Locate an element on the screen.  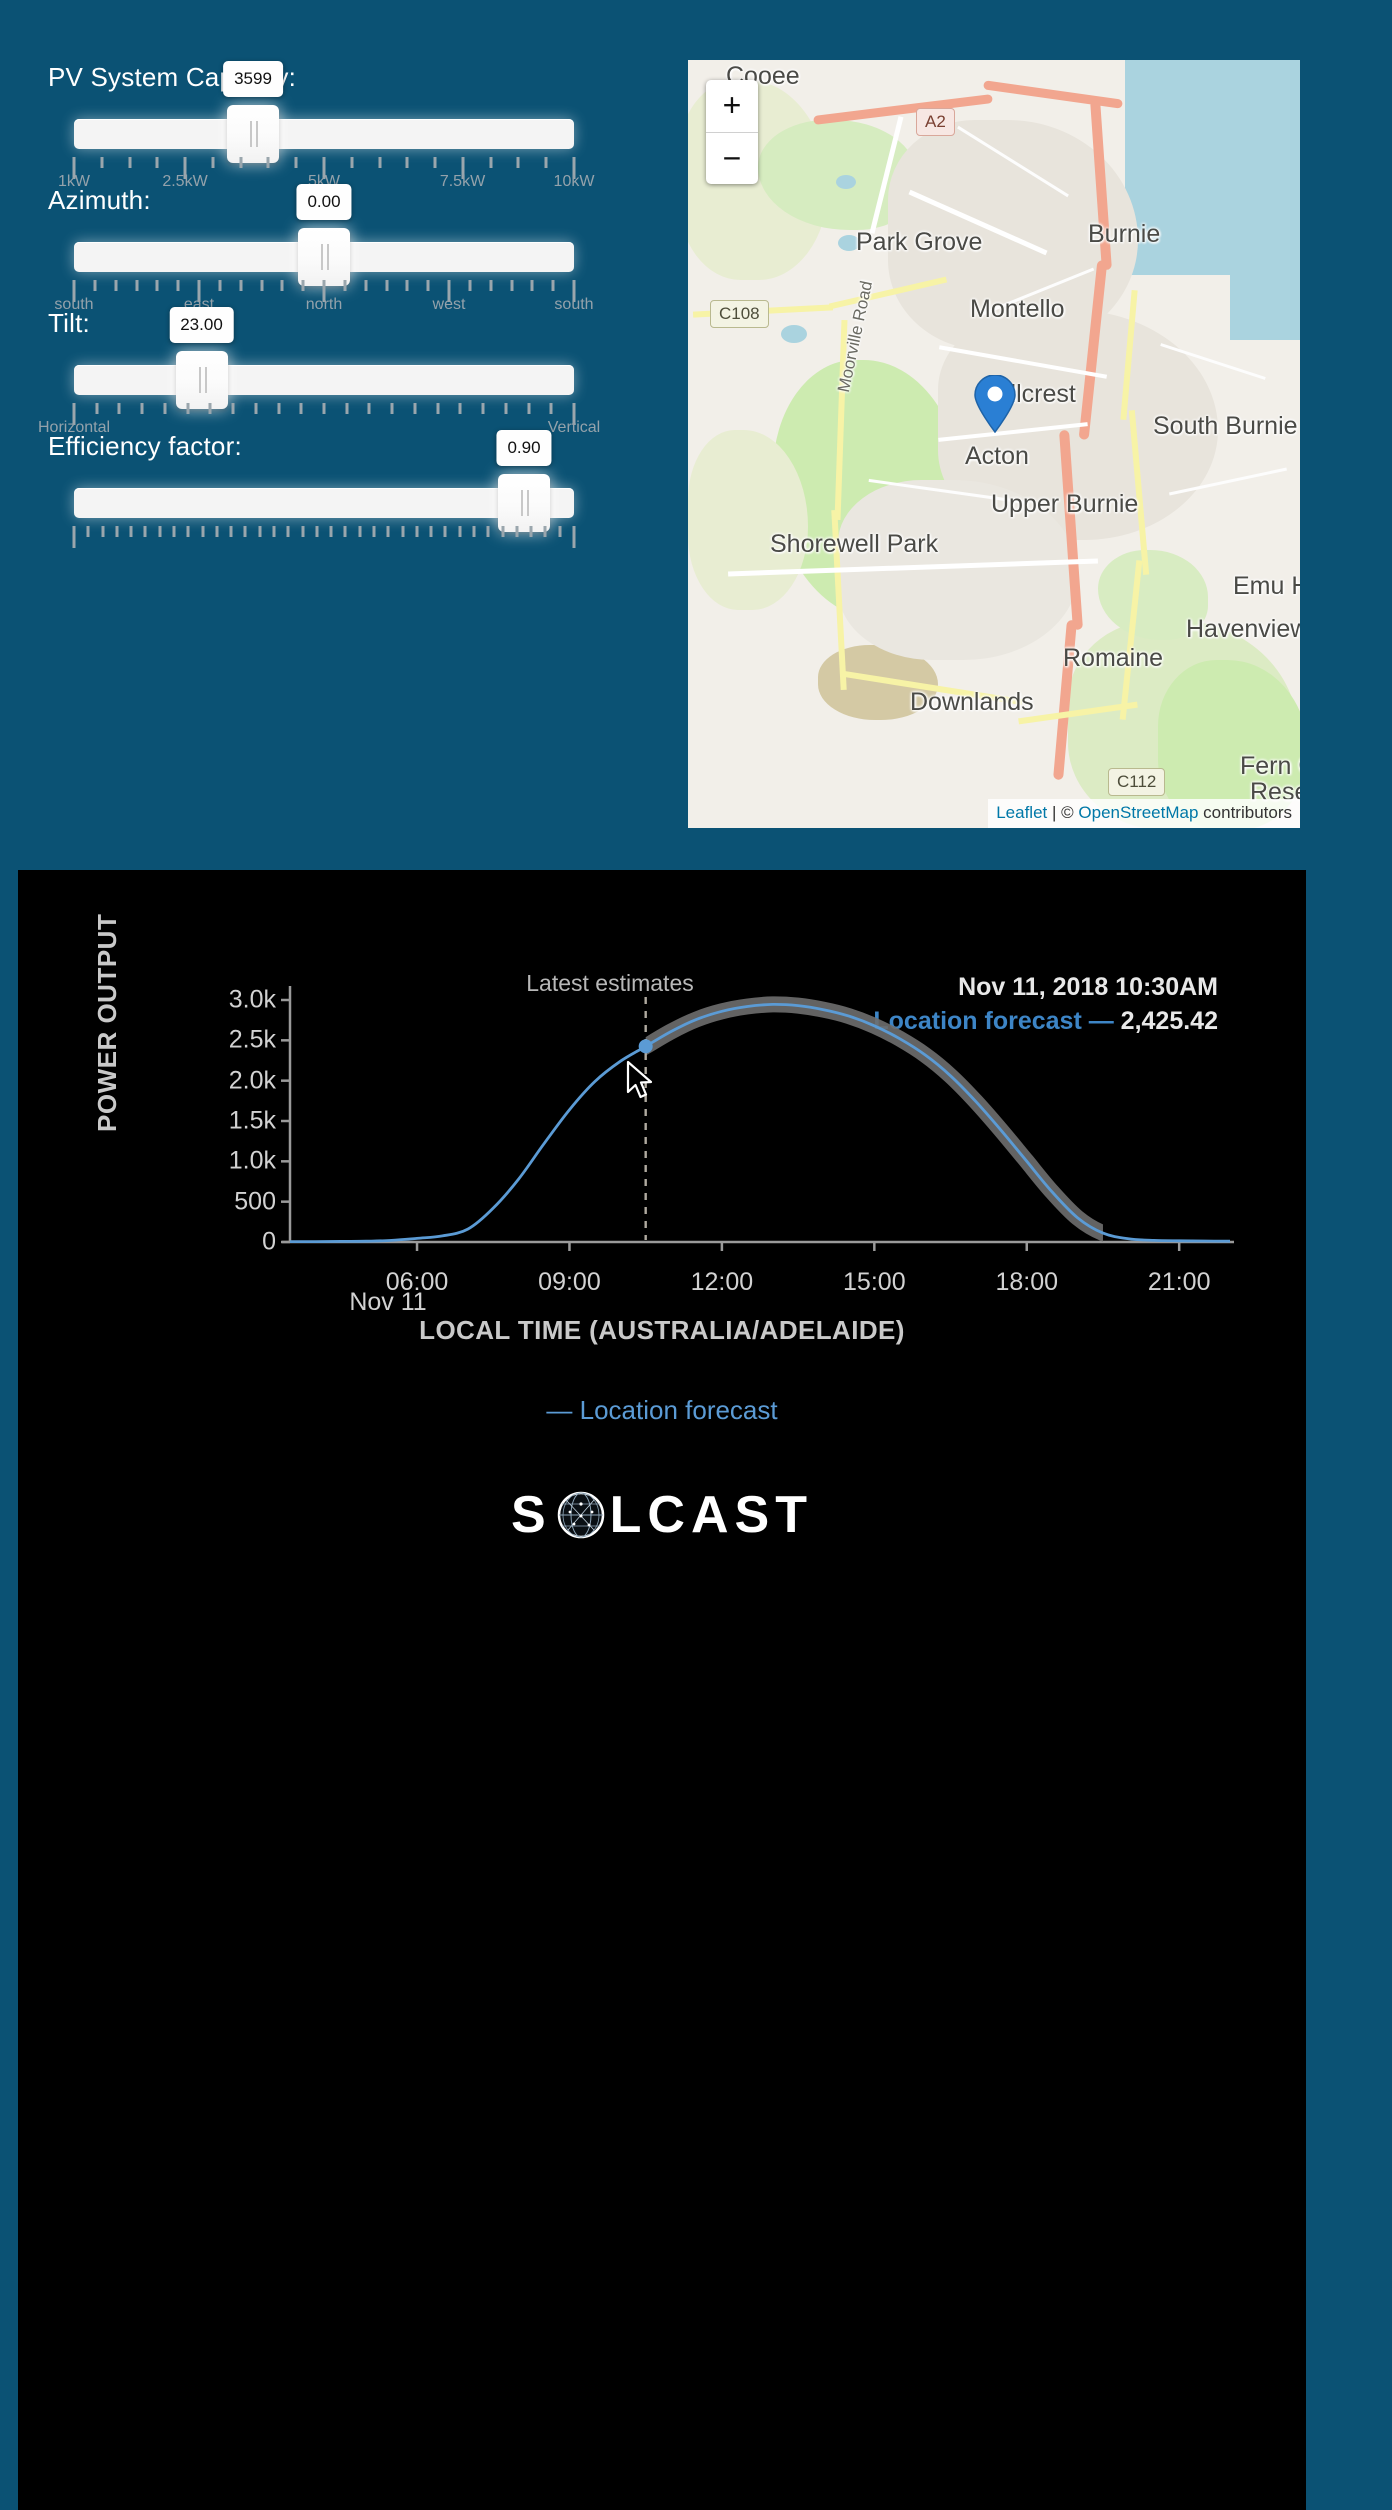
map-highway-shield: A2 is located at coordinates (935, 122).